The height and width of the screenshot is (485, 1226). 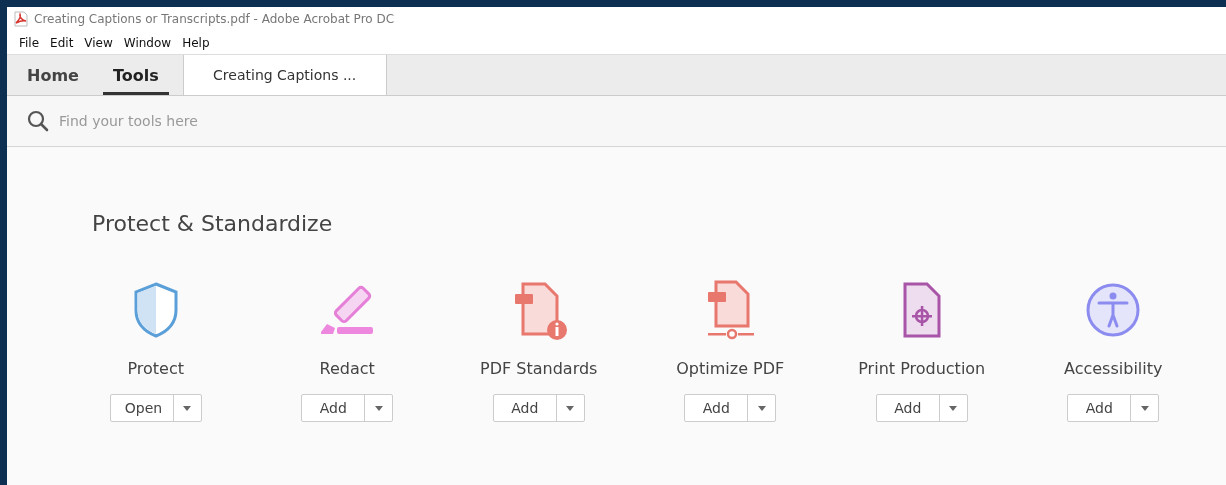 What do you see at coordinates (62, 42) in the screenshot?
I see `menu-item: Edit` at bounding box center [62, 42].